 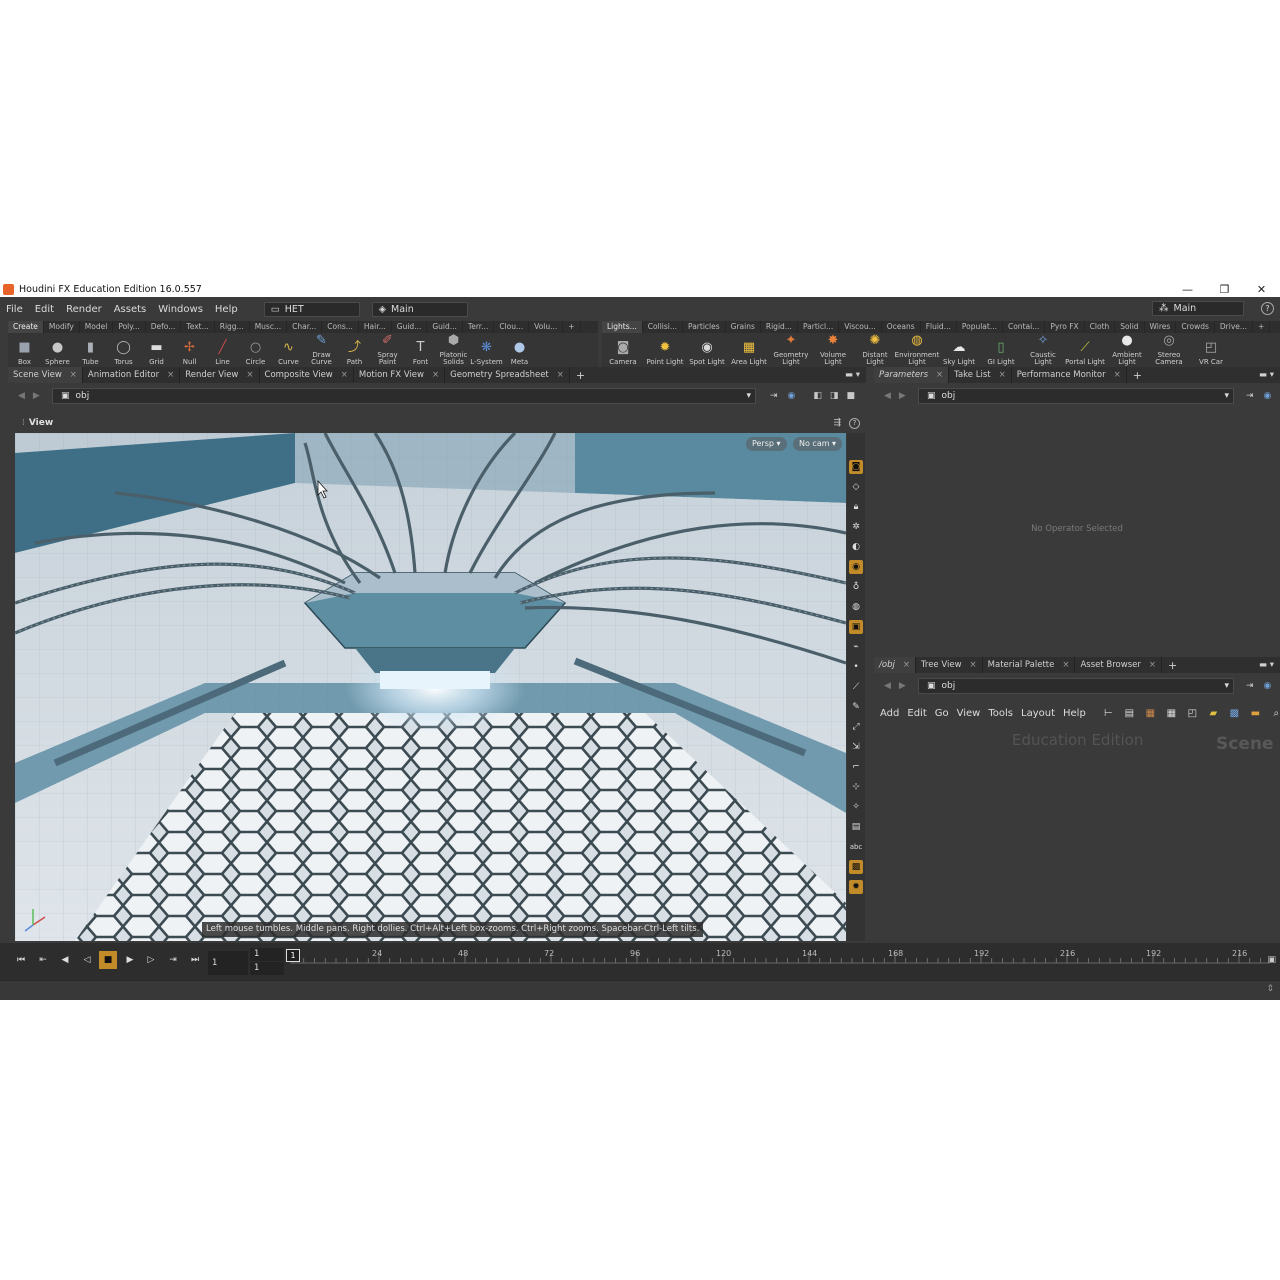 I want to click on shelf-tool-box: ■ Box, so click(x=24, y=353).